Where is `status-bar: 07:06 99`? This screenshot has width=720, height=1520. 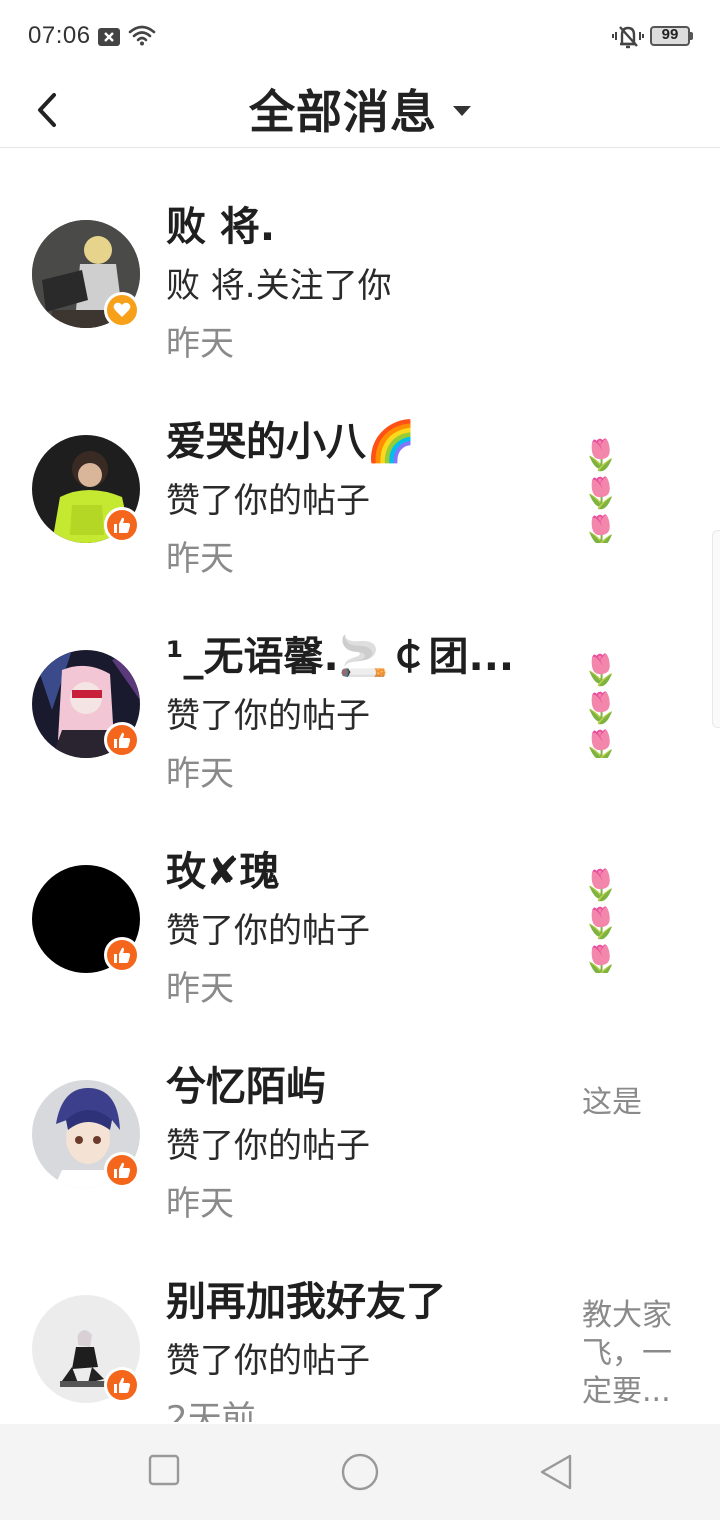
status-bar: 07:06 99 is located at coordinates (360, 35).